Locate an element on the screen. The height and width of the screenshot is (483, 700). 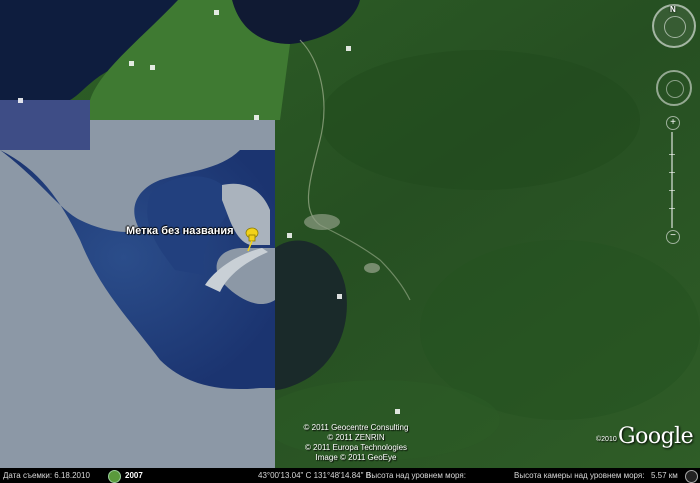
streaming-status-icon is located at coordinates (691, 476).